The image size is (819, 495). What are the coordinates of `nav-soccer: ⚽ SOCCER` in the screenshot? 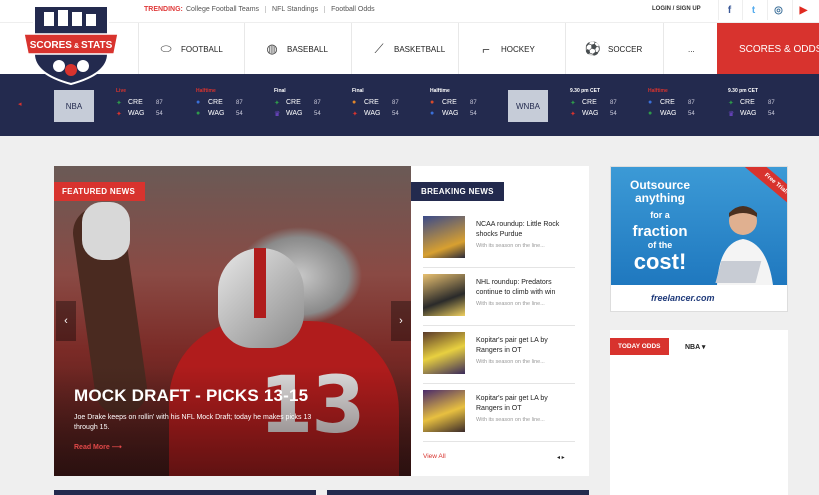 It's located at (614, 49).